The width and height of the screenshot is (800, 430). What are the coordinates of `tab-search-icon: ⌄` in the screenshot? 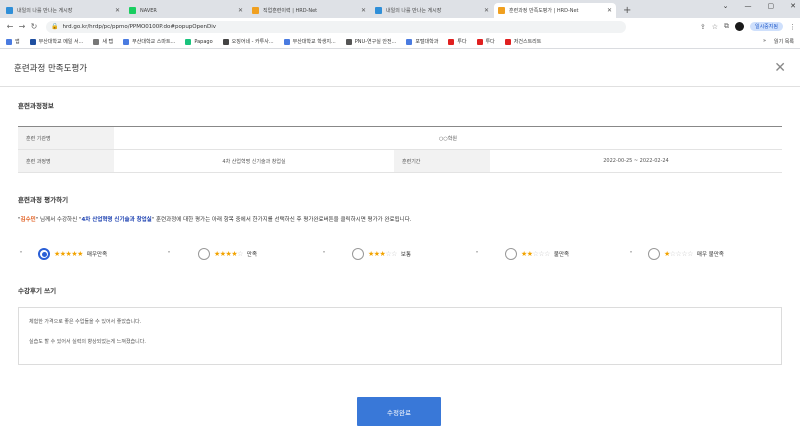 It's located at (726, 6).